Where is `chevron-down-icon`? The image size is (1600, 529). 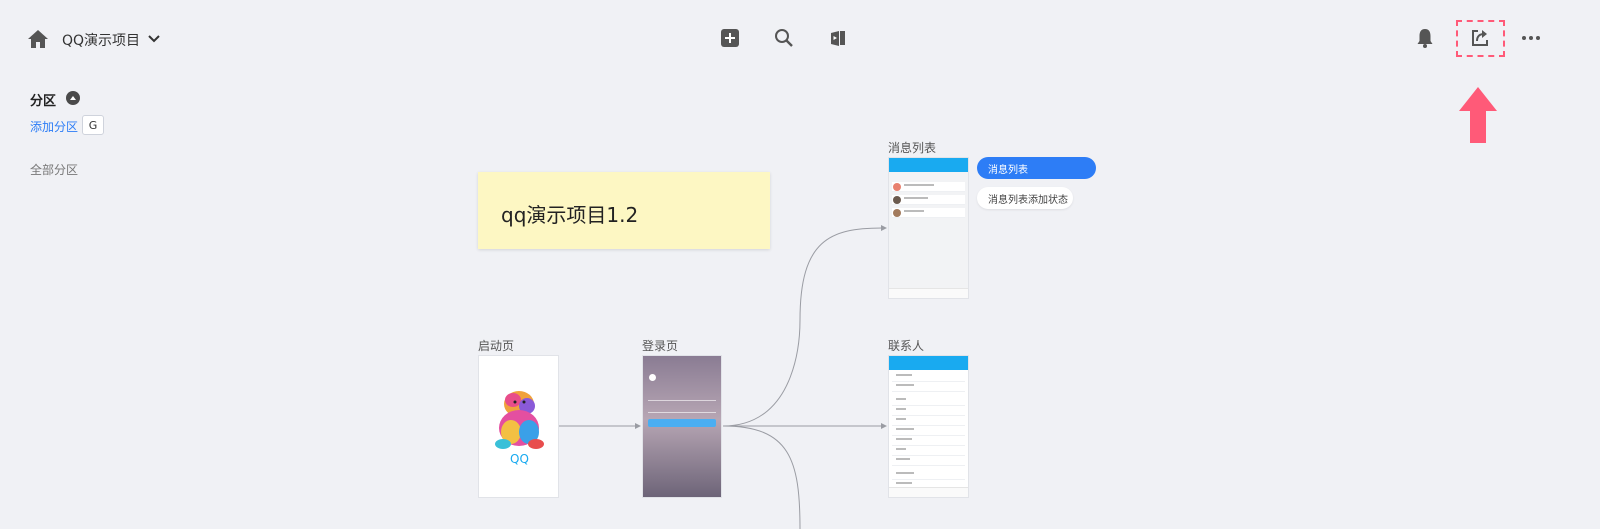
chevron-down-icon is located at coordinates (154, 39).